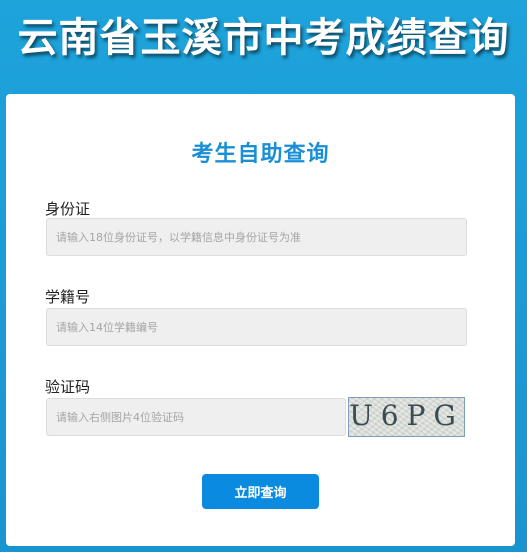  Describe the element at coordinates (68, 297) in the screenshot. I see `student-no-label: 学籍号` at that location.